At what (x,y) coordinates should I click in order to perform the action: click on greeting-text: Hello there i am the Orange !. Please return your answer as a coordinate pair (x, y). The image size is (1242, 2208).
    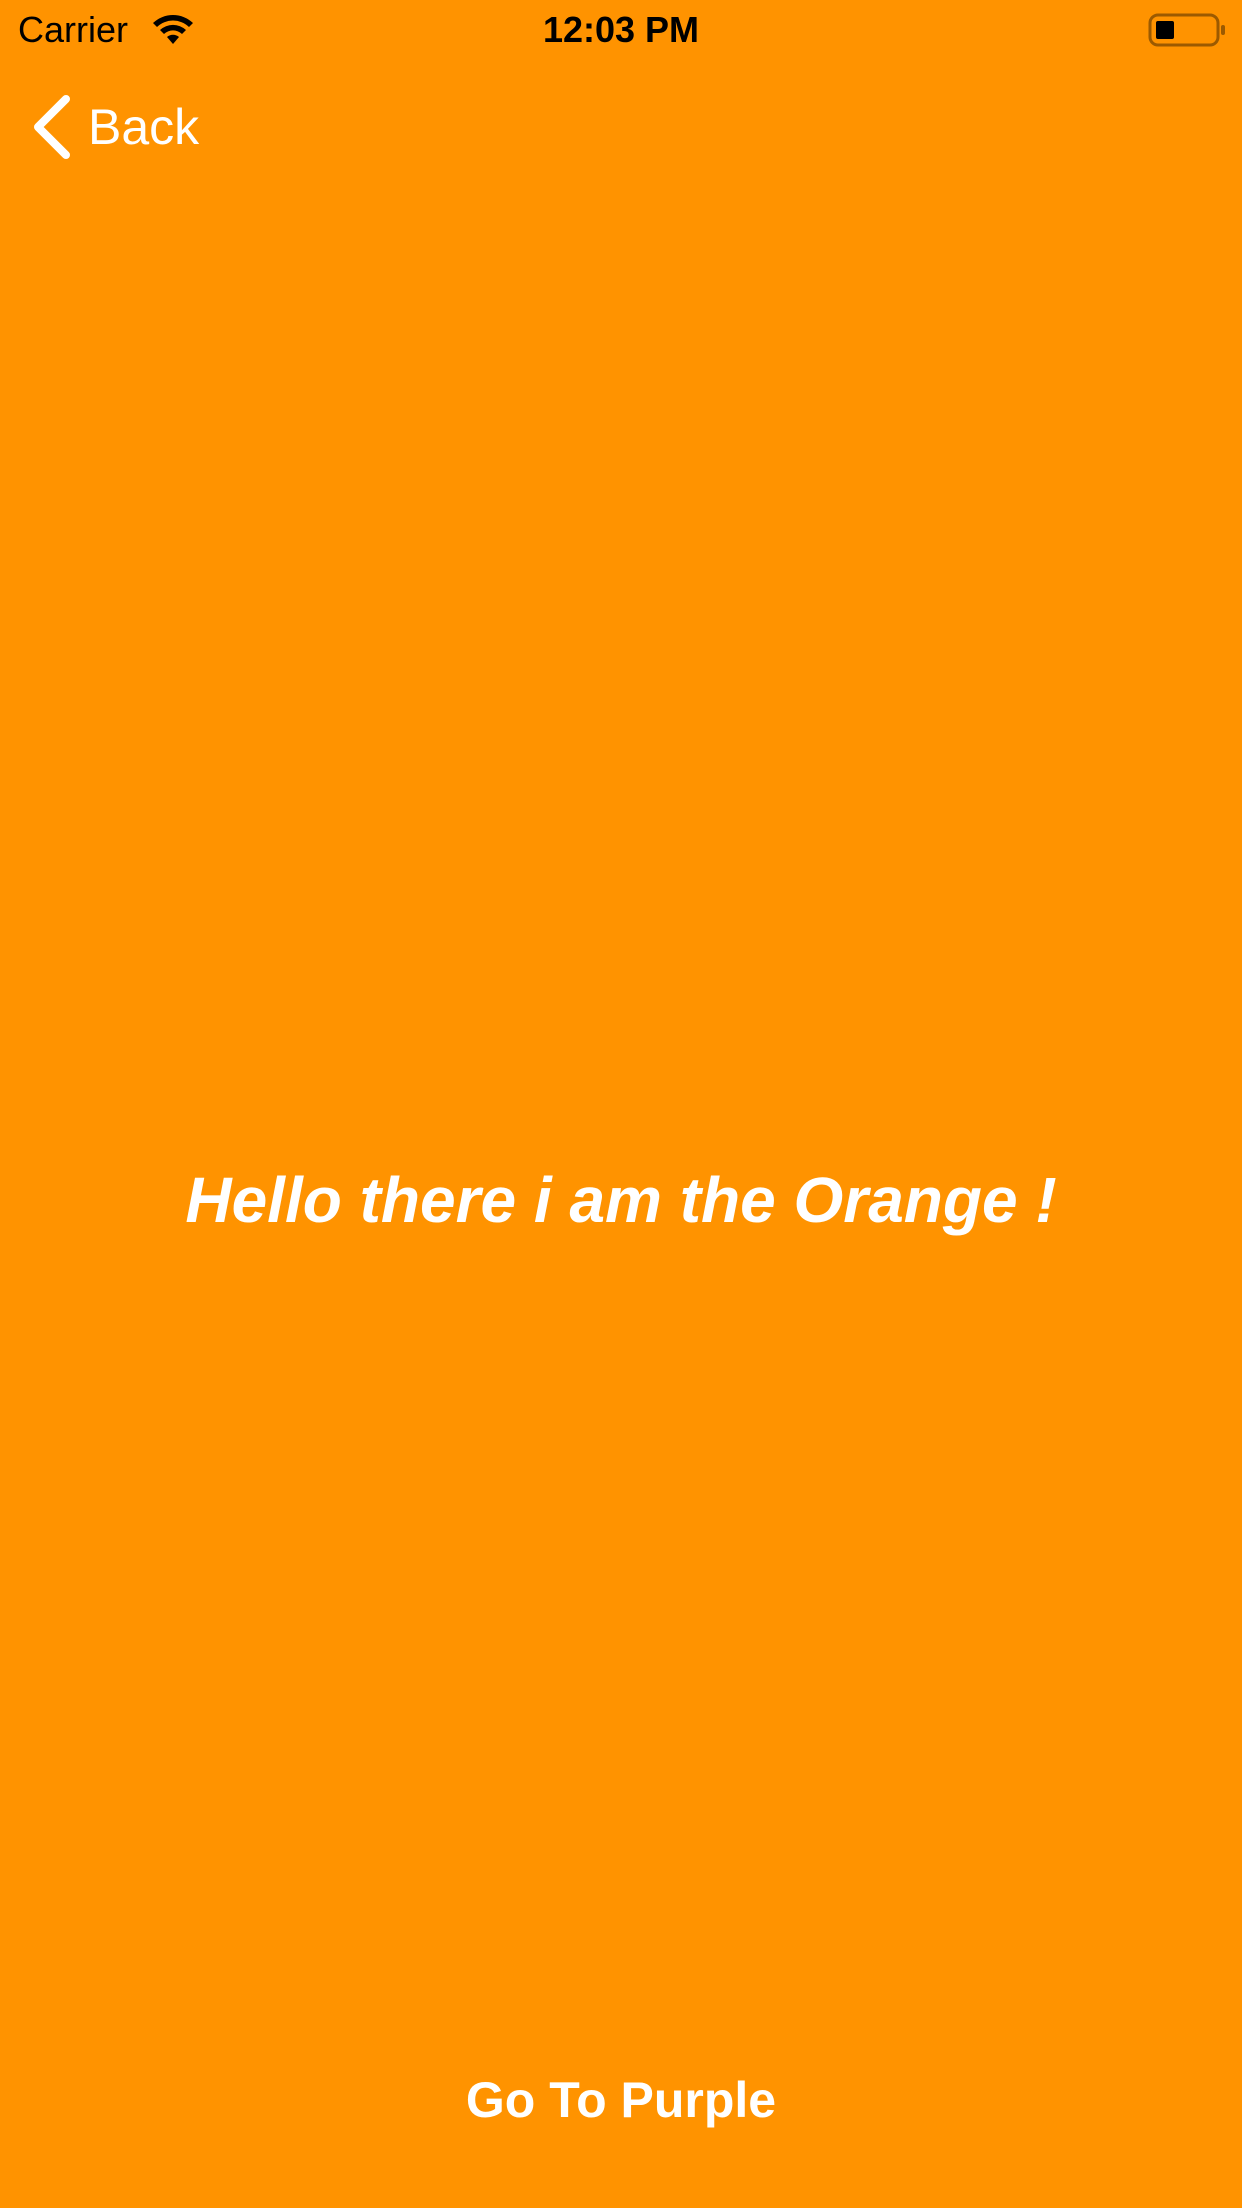
    Looking at the image, I should click on (621, 1200).